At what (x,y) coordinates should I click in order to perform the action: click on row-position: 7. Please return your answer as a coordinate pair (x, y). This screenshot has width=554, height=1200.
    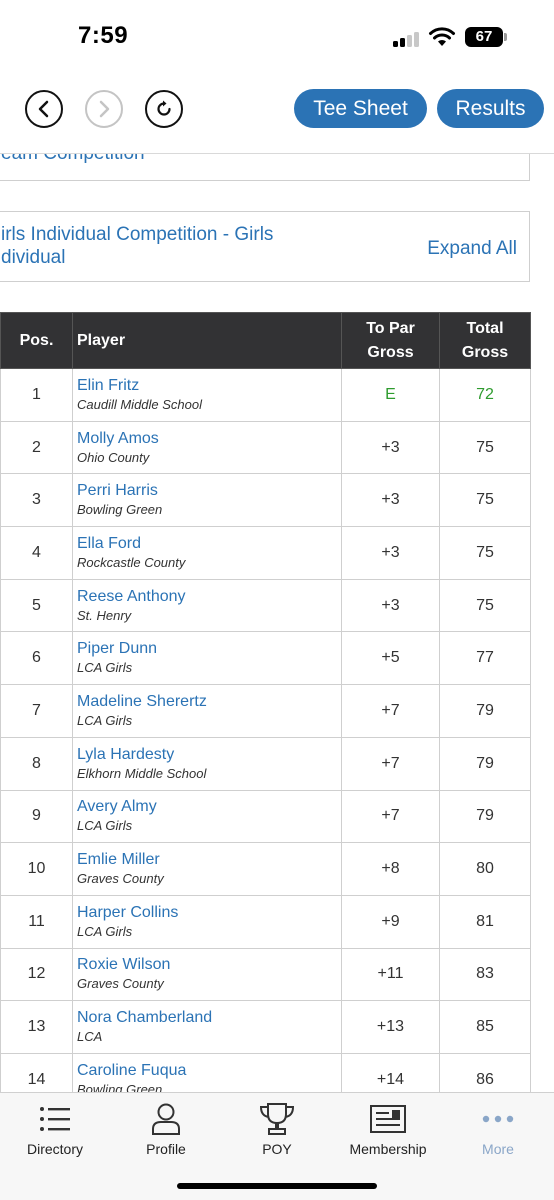
    Looking at the image, I should click on (36, 711).